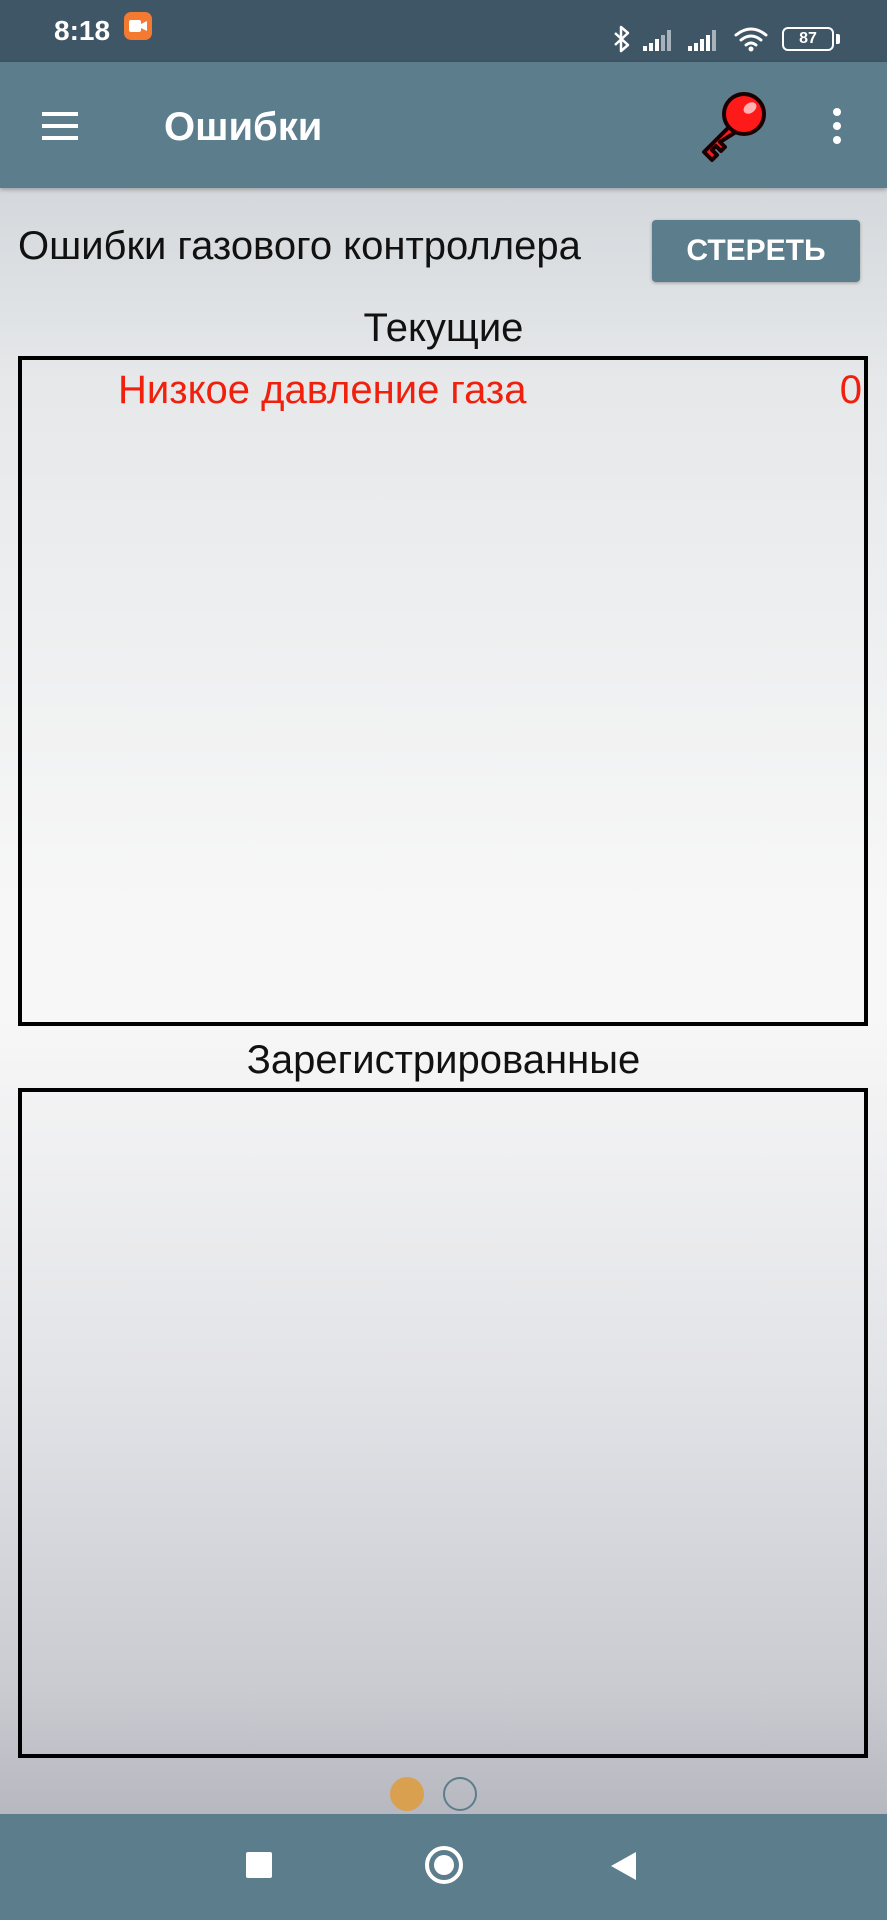  I want to click on navigation-bar, so click(443, 1867).